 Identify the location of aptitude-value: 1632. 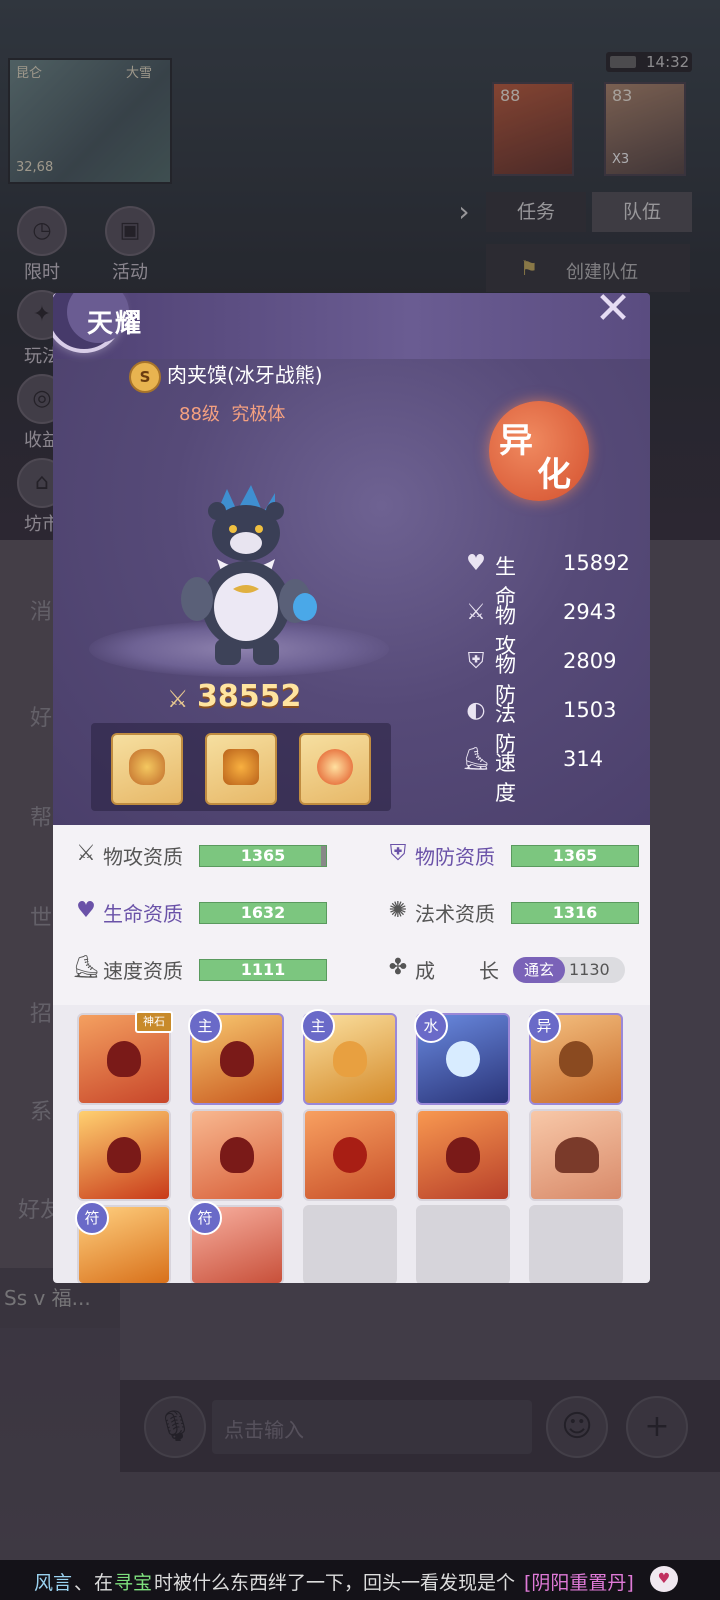
(263, 912).